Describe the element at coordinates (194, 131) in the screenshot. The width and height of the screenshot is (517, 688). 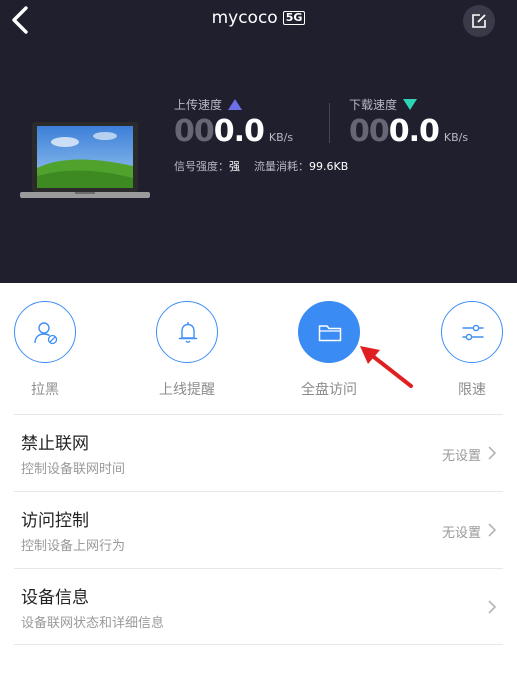
I see `upload-speed-dim: 00` at that location.